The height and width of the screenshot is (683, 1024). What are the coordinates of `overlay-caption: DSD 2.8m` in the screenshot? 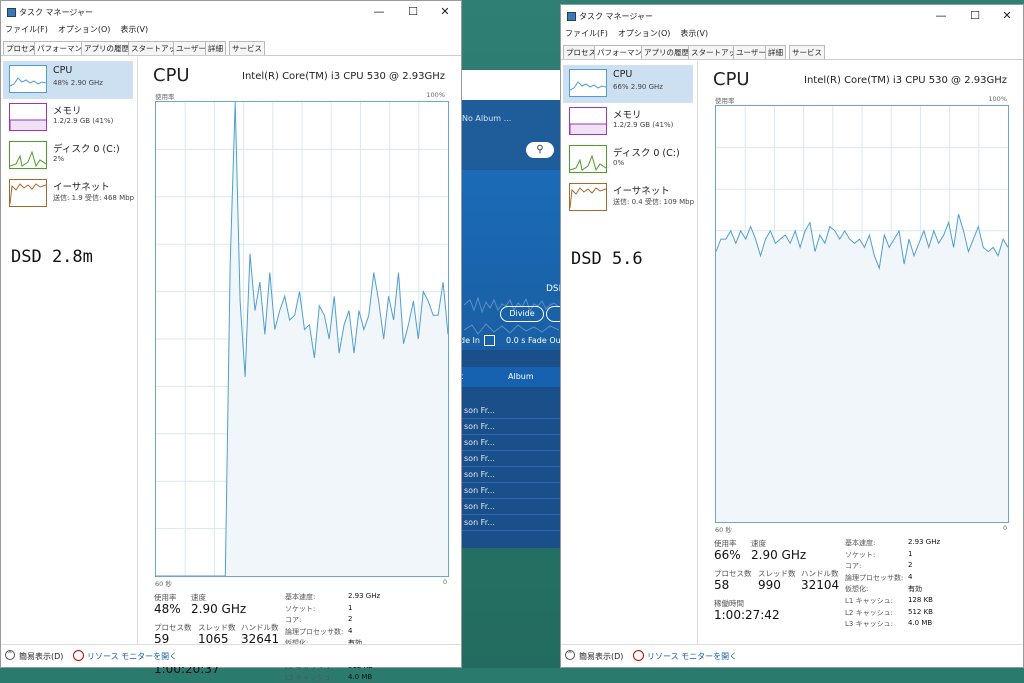 It's located at (52, 257).